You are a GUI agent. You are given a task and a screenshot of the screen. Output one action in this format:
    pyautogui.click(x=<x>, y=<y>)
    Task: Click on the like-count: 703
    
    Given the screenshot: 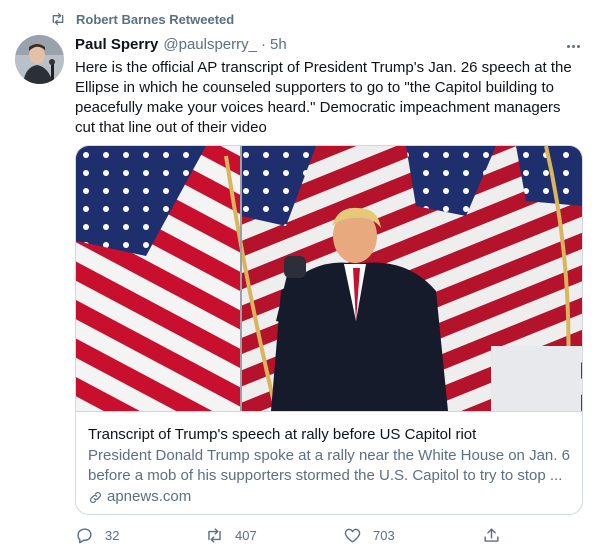 What is the action you would take?
    pyautogui.click(x=384, y=535)
    